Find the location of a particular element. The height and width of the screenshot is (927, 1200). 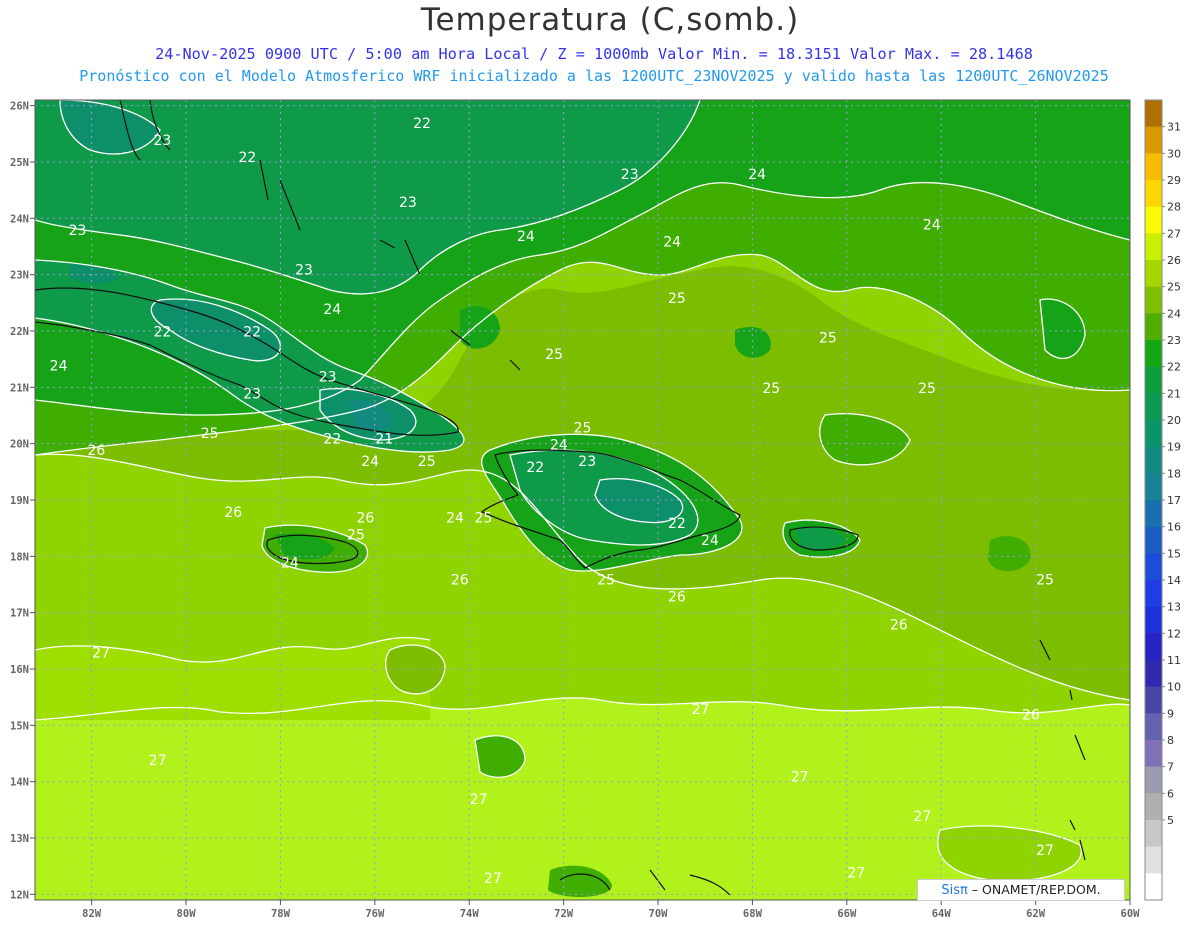

lon-tick-label: 60W is located at coordinates (1131, 914).